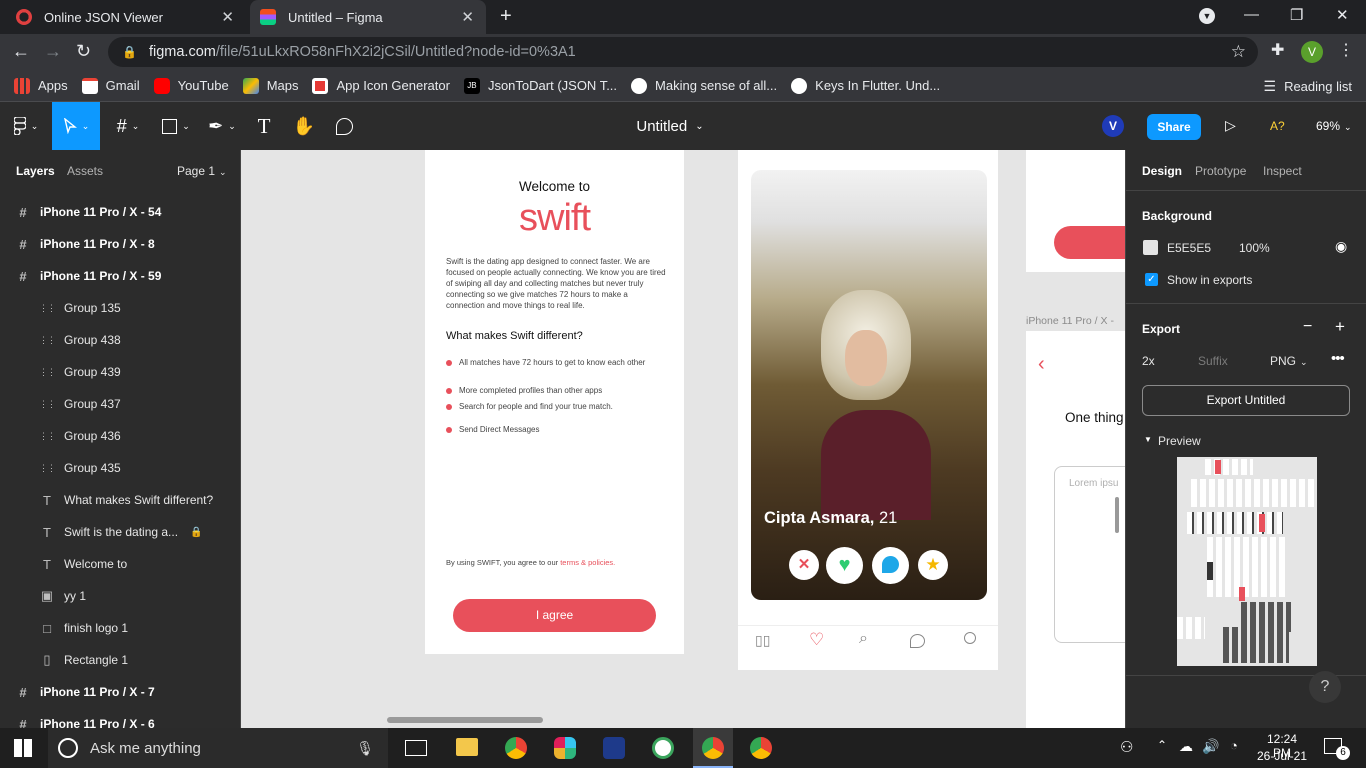  What do you see at coordinates (1041, 364) in the screenshot?
I see `back-chevron-icon: ‹` at bounding box center [1041, 364].